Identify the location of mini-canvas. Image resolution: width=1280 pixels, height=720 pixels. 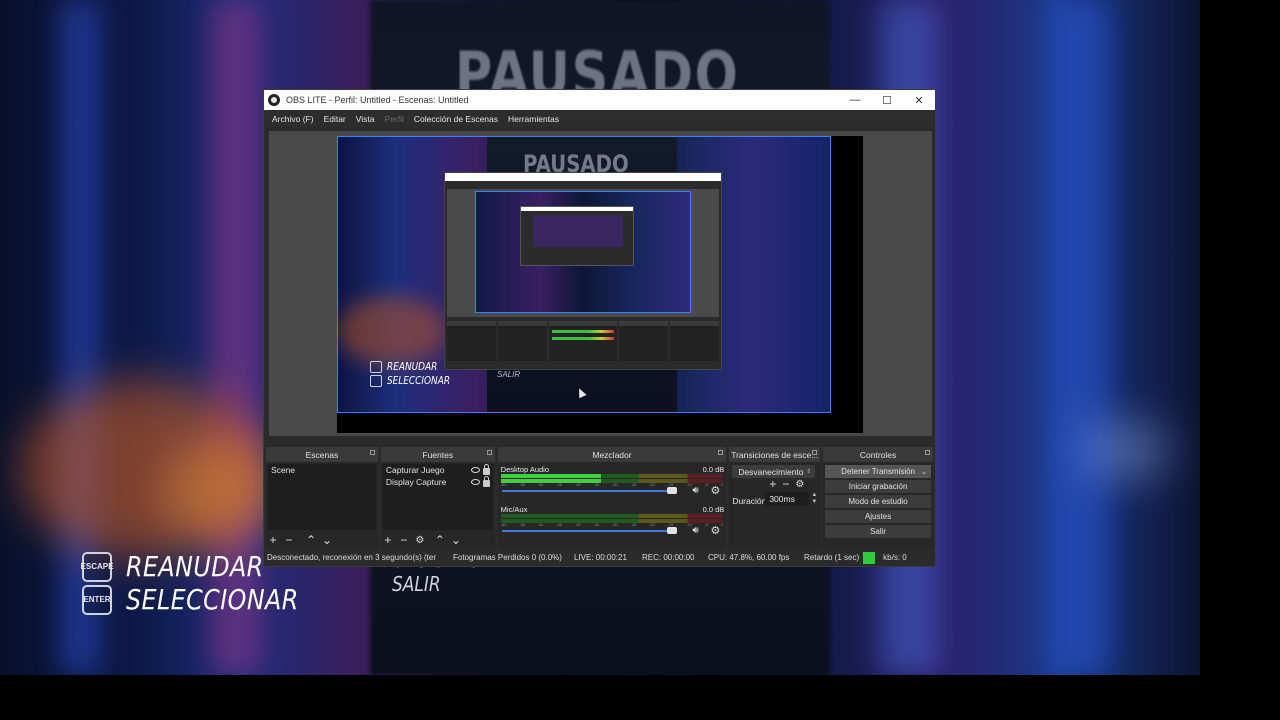
(583, 252).